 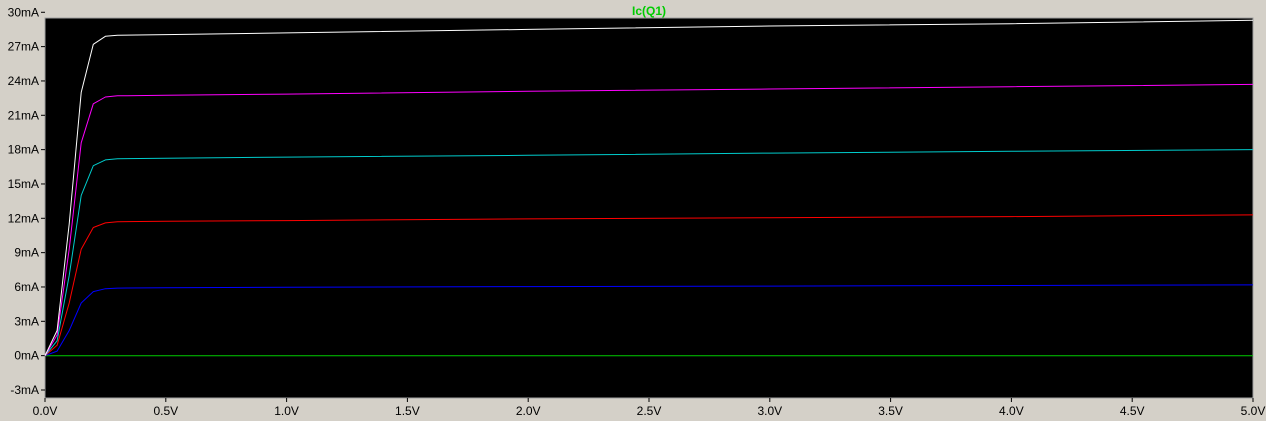 What do you see at coordinates (1132, 411) in the screenshot?
I see `x-tick-label: 4.5V` at bounding box center [1132, 411].